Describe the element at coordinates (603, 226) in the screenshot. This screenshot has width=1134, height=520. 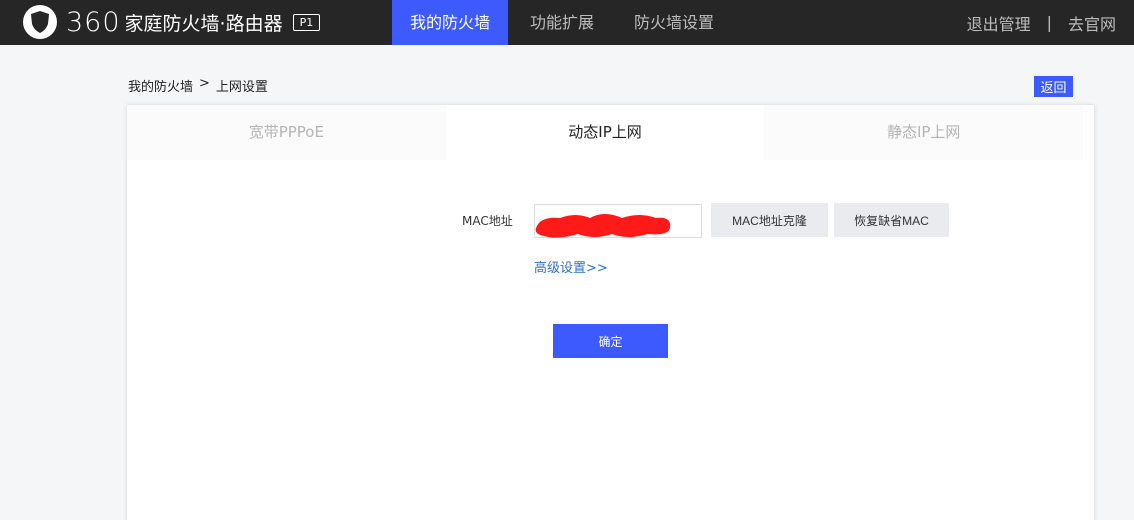
I see `redaction-mark` at that location.